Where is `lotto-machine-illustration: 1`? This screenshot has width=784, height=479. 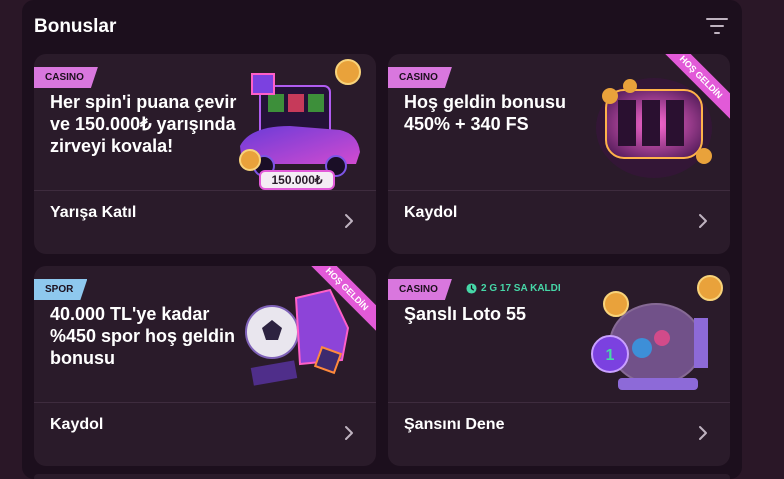 lotto-machine-illustration: 1 is located at coordinates (657, 332).